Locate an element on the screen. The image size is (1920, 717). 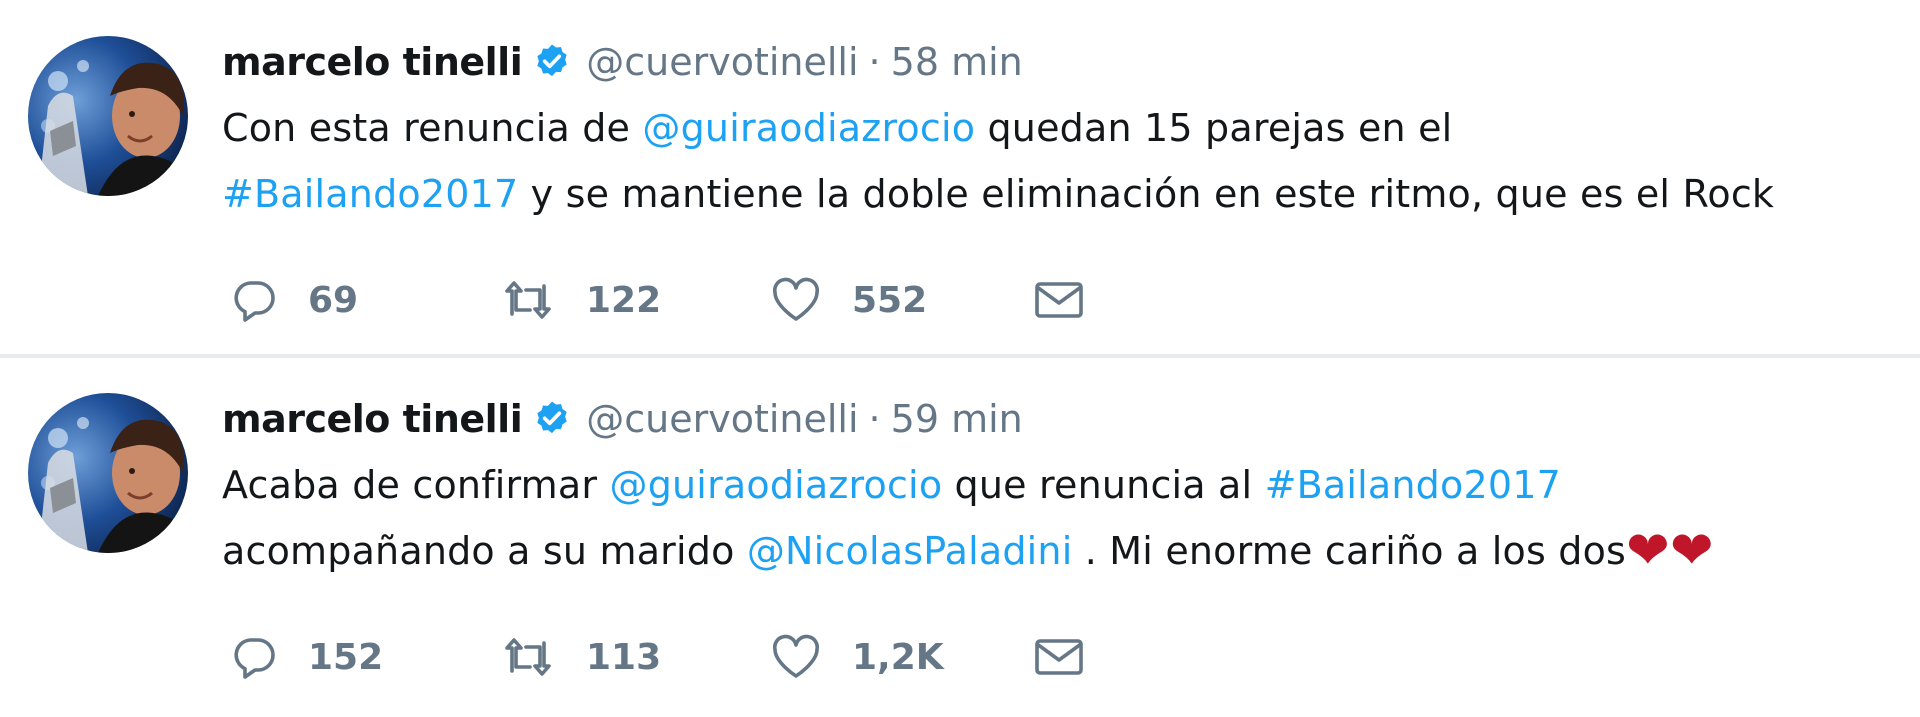
retweet-button: 113 is located at coordinates (635, 657).